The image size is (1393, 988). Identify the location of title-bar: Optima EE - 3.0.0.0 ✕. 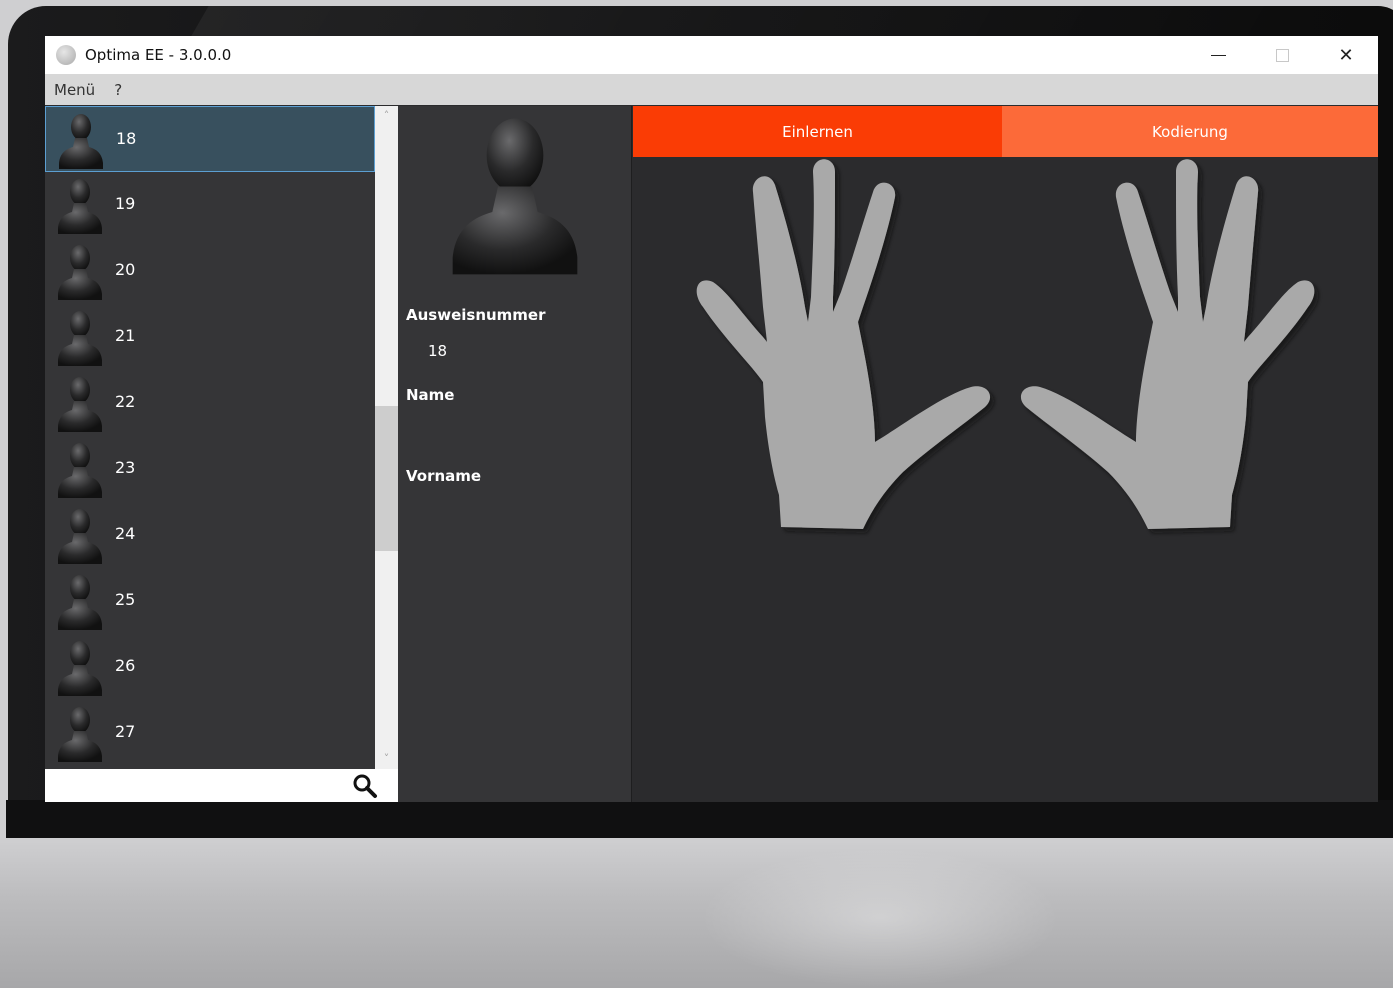
(711, 55).